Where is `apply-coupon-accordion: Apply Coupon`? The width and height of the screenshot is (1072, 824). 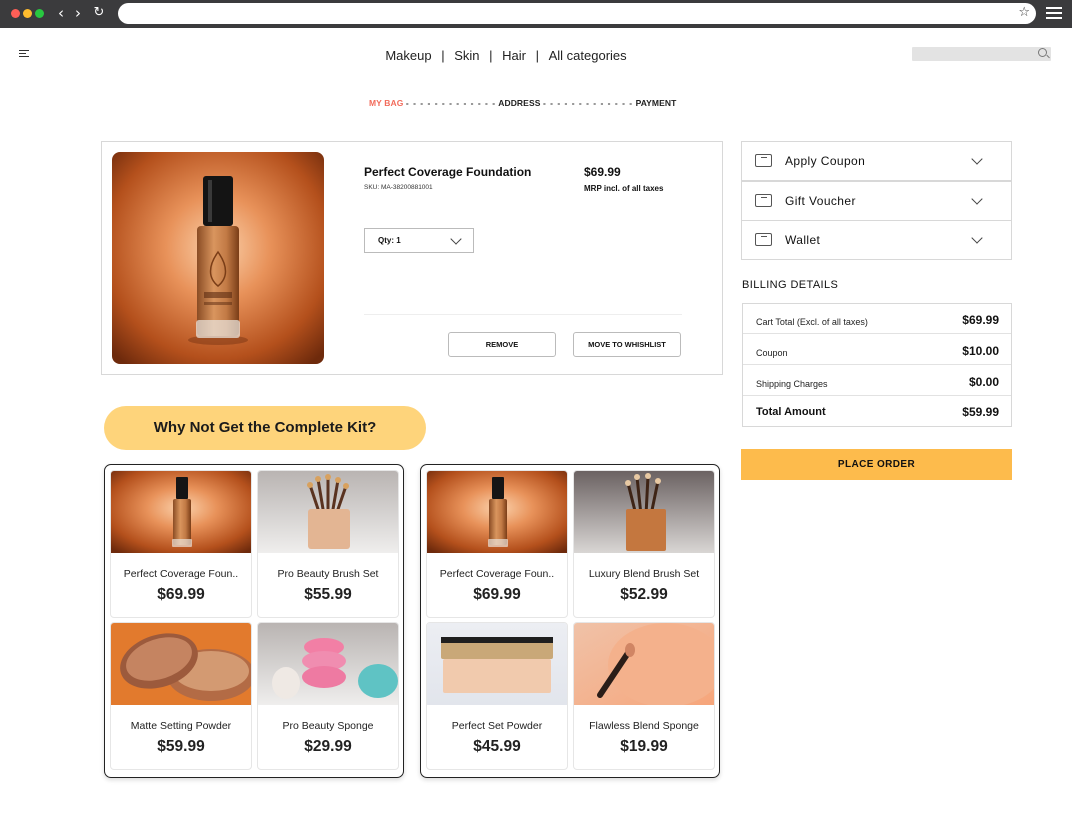
apply-coupon-accordion: Apply Coupon is located at coordinates (876, 161).